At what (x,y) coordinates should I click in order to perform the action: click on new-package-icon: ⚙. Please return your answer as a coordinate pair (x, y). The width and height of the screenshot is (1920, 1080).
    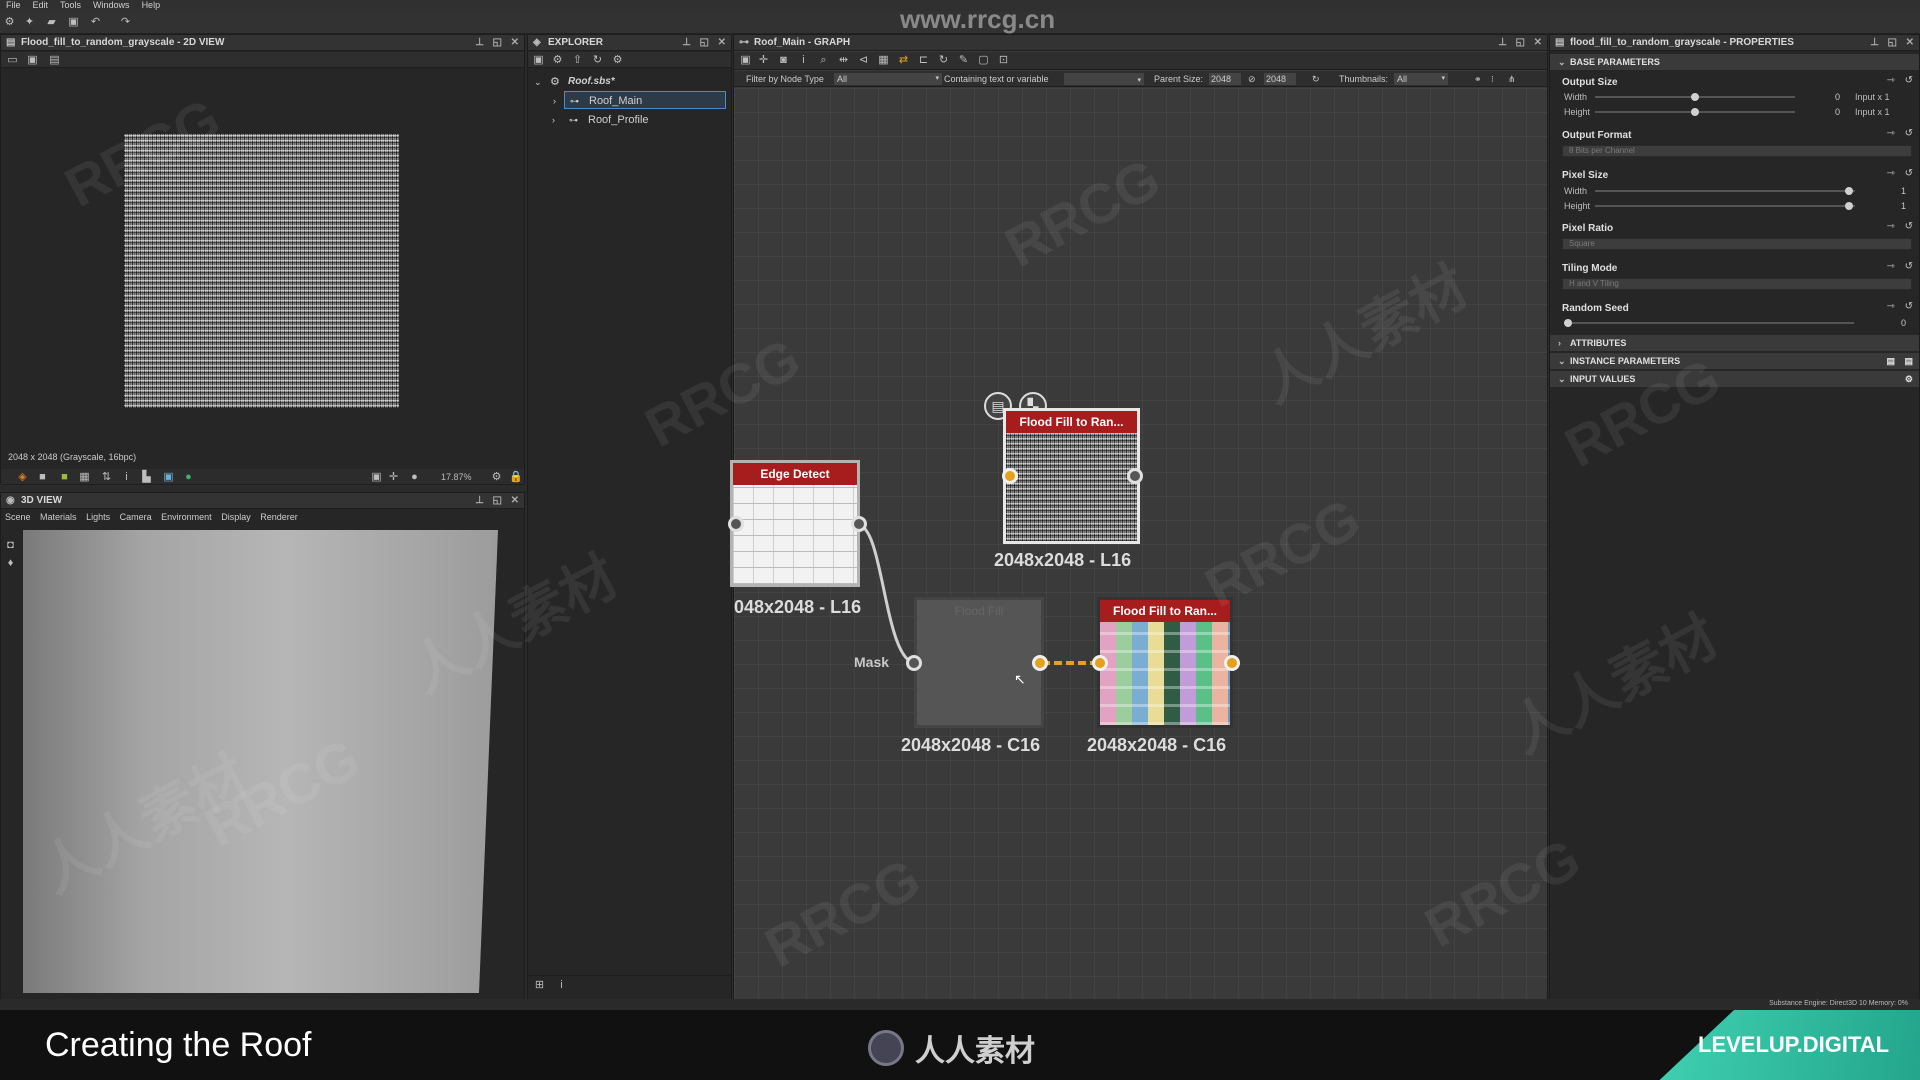
    Looking at the image, I should click on (9, 22).